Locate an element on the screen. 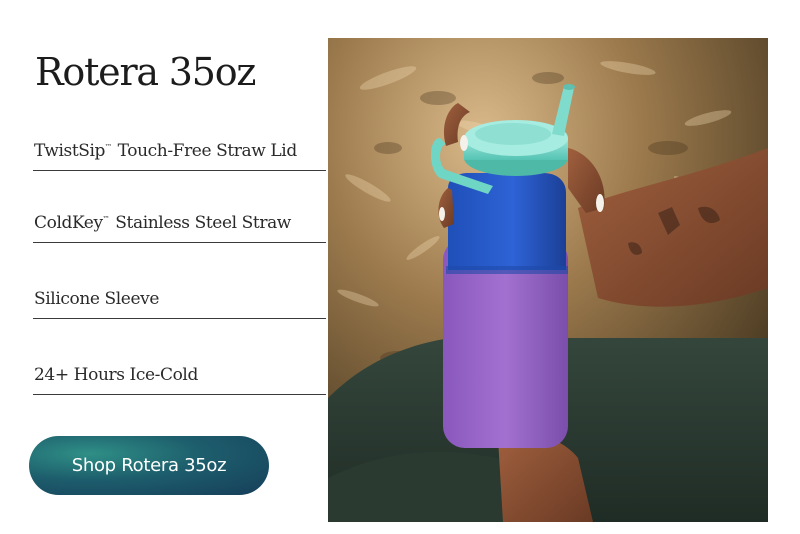 The width and height of the screenshot is (800, 534). feature-label: Silicone Sleeve is located at coordinates (96, 299).